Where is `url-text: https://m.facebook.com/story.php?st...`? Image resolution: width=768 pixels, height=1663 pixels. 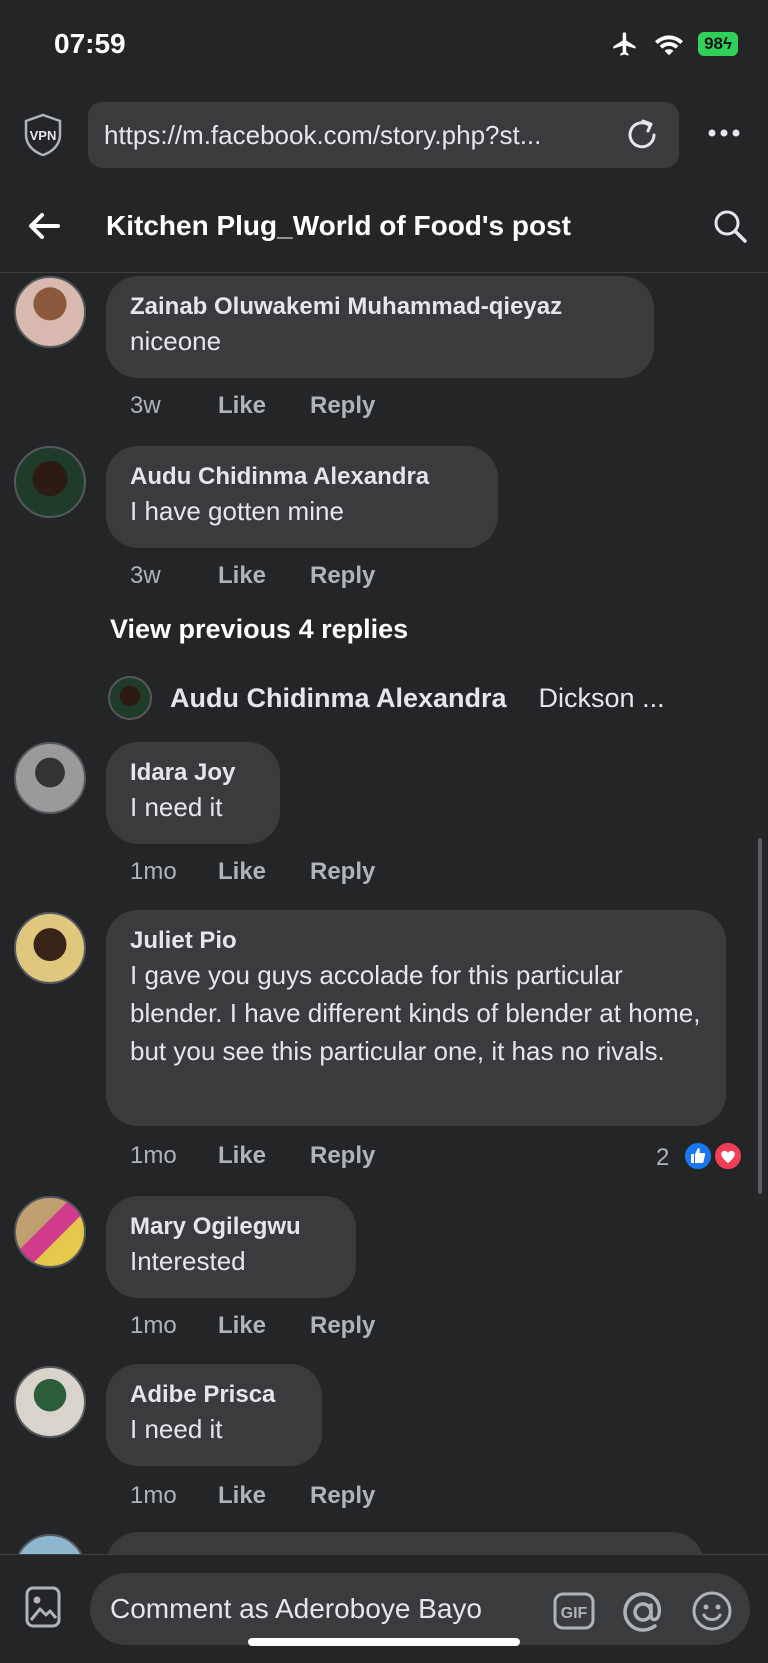
url-text: https://m.facebook.com/story.php?st... is located at coordinates (322, 135).